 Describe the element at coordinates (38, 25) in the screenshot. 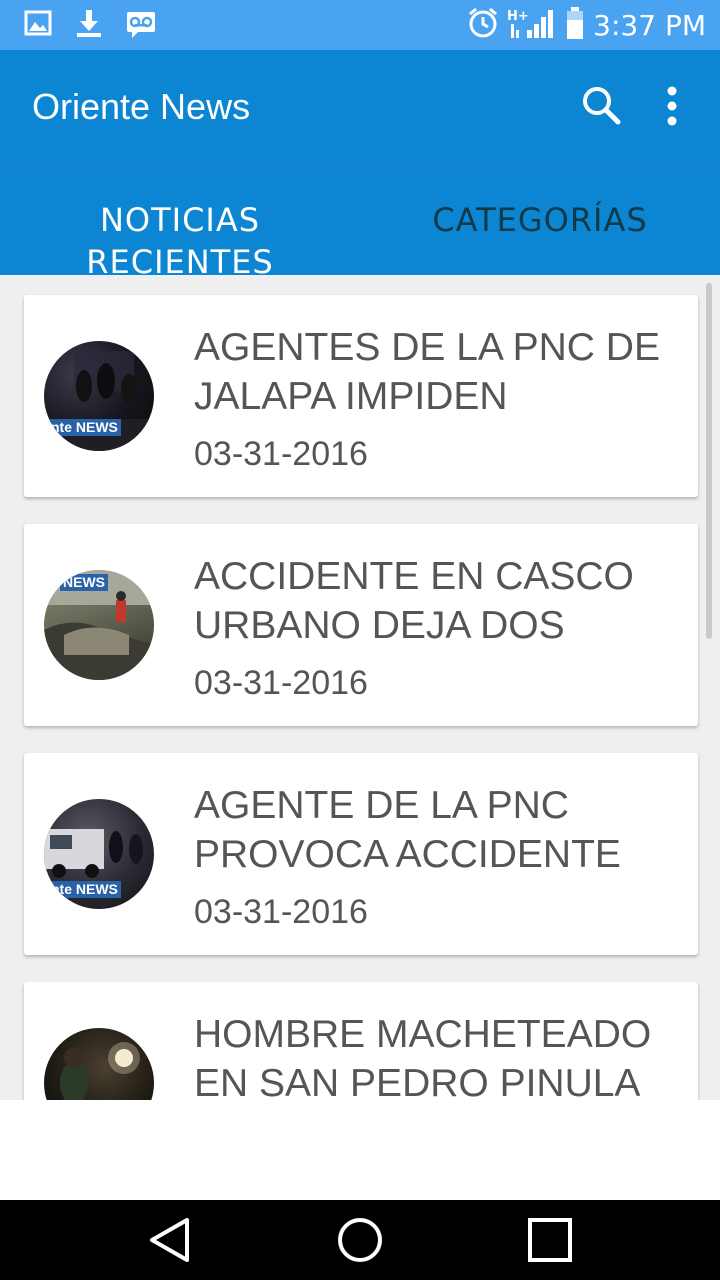

I see `image-icon` at that location.